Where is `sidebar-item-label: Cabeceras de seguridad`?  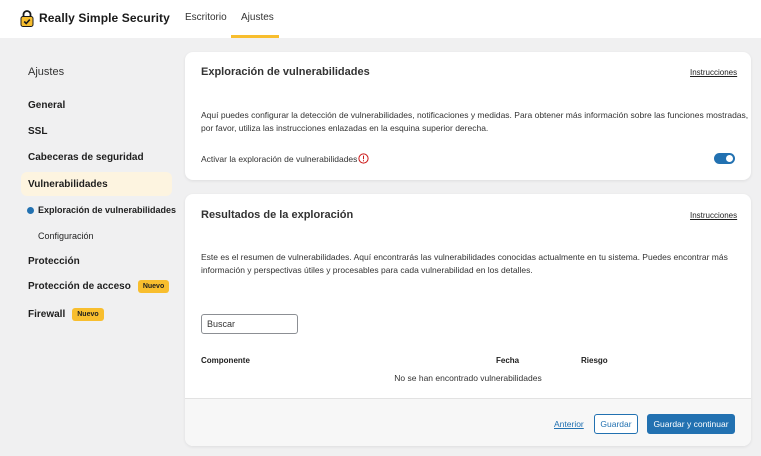
sidebar-item-label: Cabeceras de seguridad is located at coordinates (86, 157).